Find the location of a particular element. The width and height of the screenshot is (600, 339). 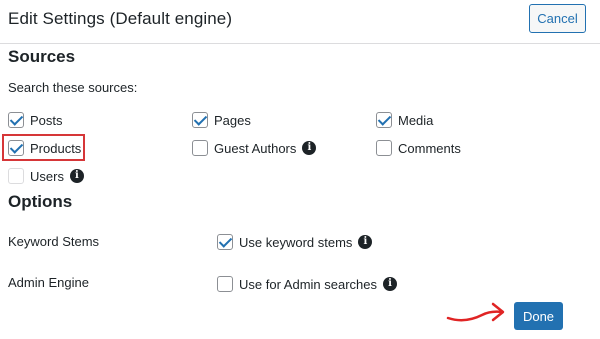

source-users: Users i is located at coordinates (46, 176).